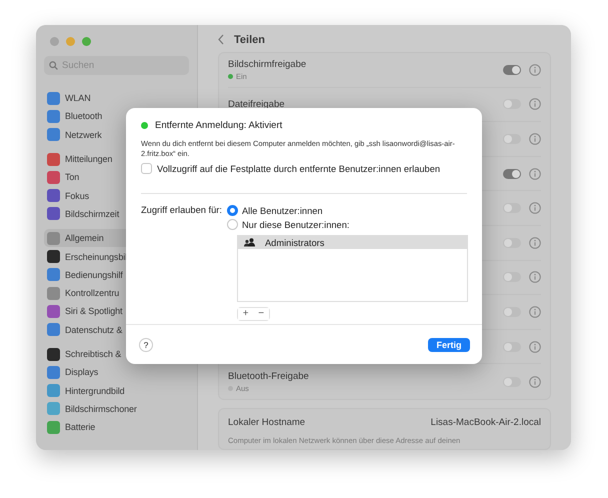  I want to click on minimize-button, so click(70, 41).